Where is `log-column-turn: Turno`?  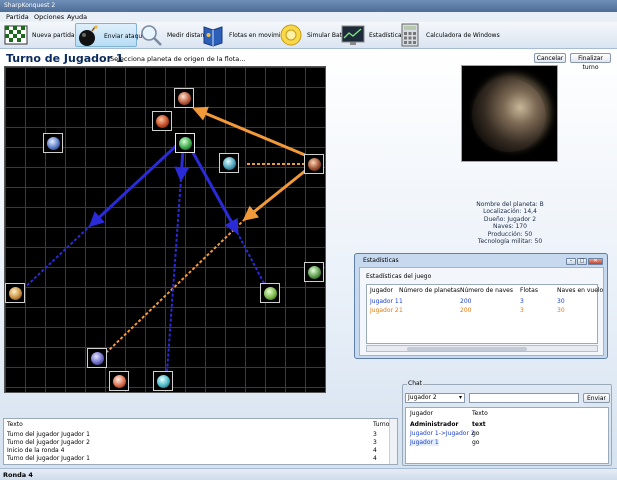 log-column-turn: Turno is located at coordinates (381, 424).